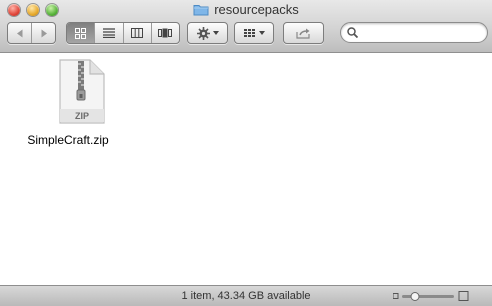 The height and width of the screenshot is (306, 492). I want to click on slider-knob, so click(415, 296).